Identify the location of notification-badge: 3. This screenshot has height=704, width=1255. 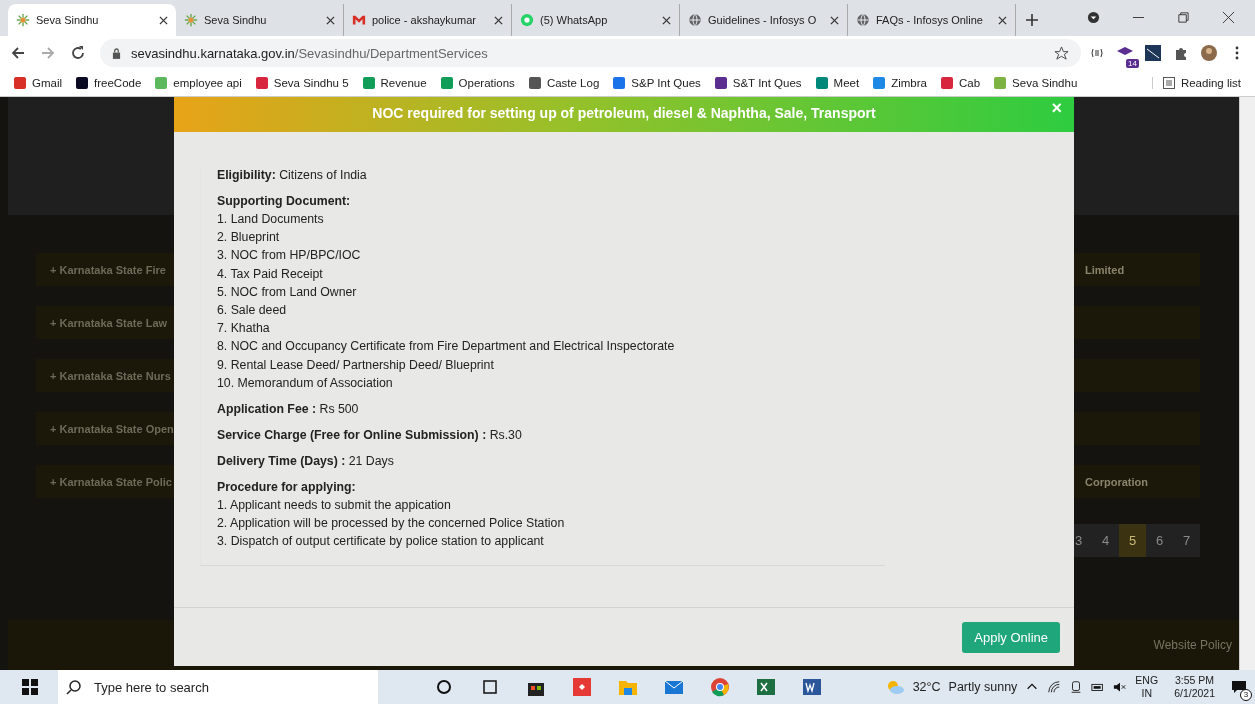
(1246, 695).